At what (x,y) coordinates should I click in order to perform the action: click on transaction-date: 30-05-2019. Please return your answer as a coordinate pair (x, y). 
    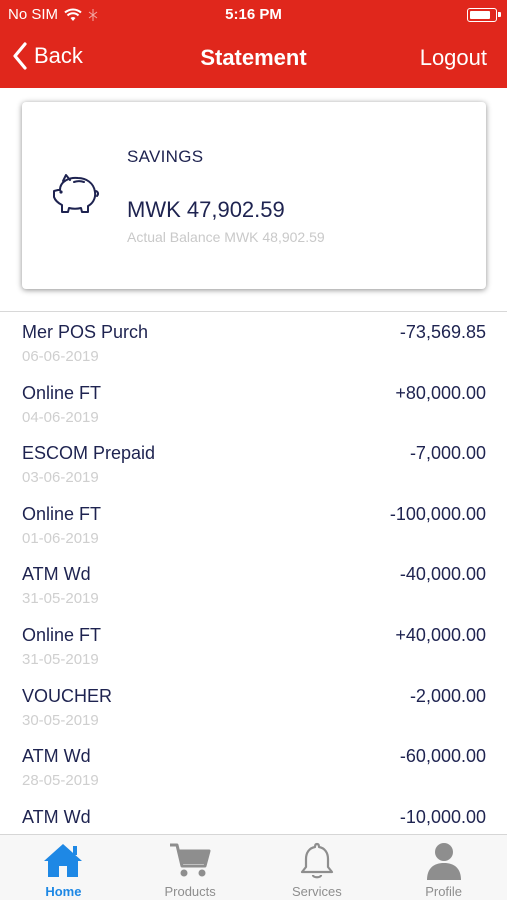
    Looking at the image, I should click on (60, 720).